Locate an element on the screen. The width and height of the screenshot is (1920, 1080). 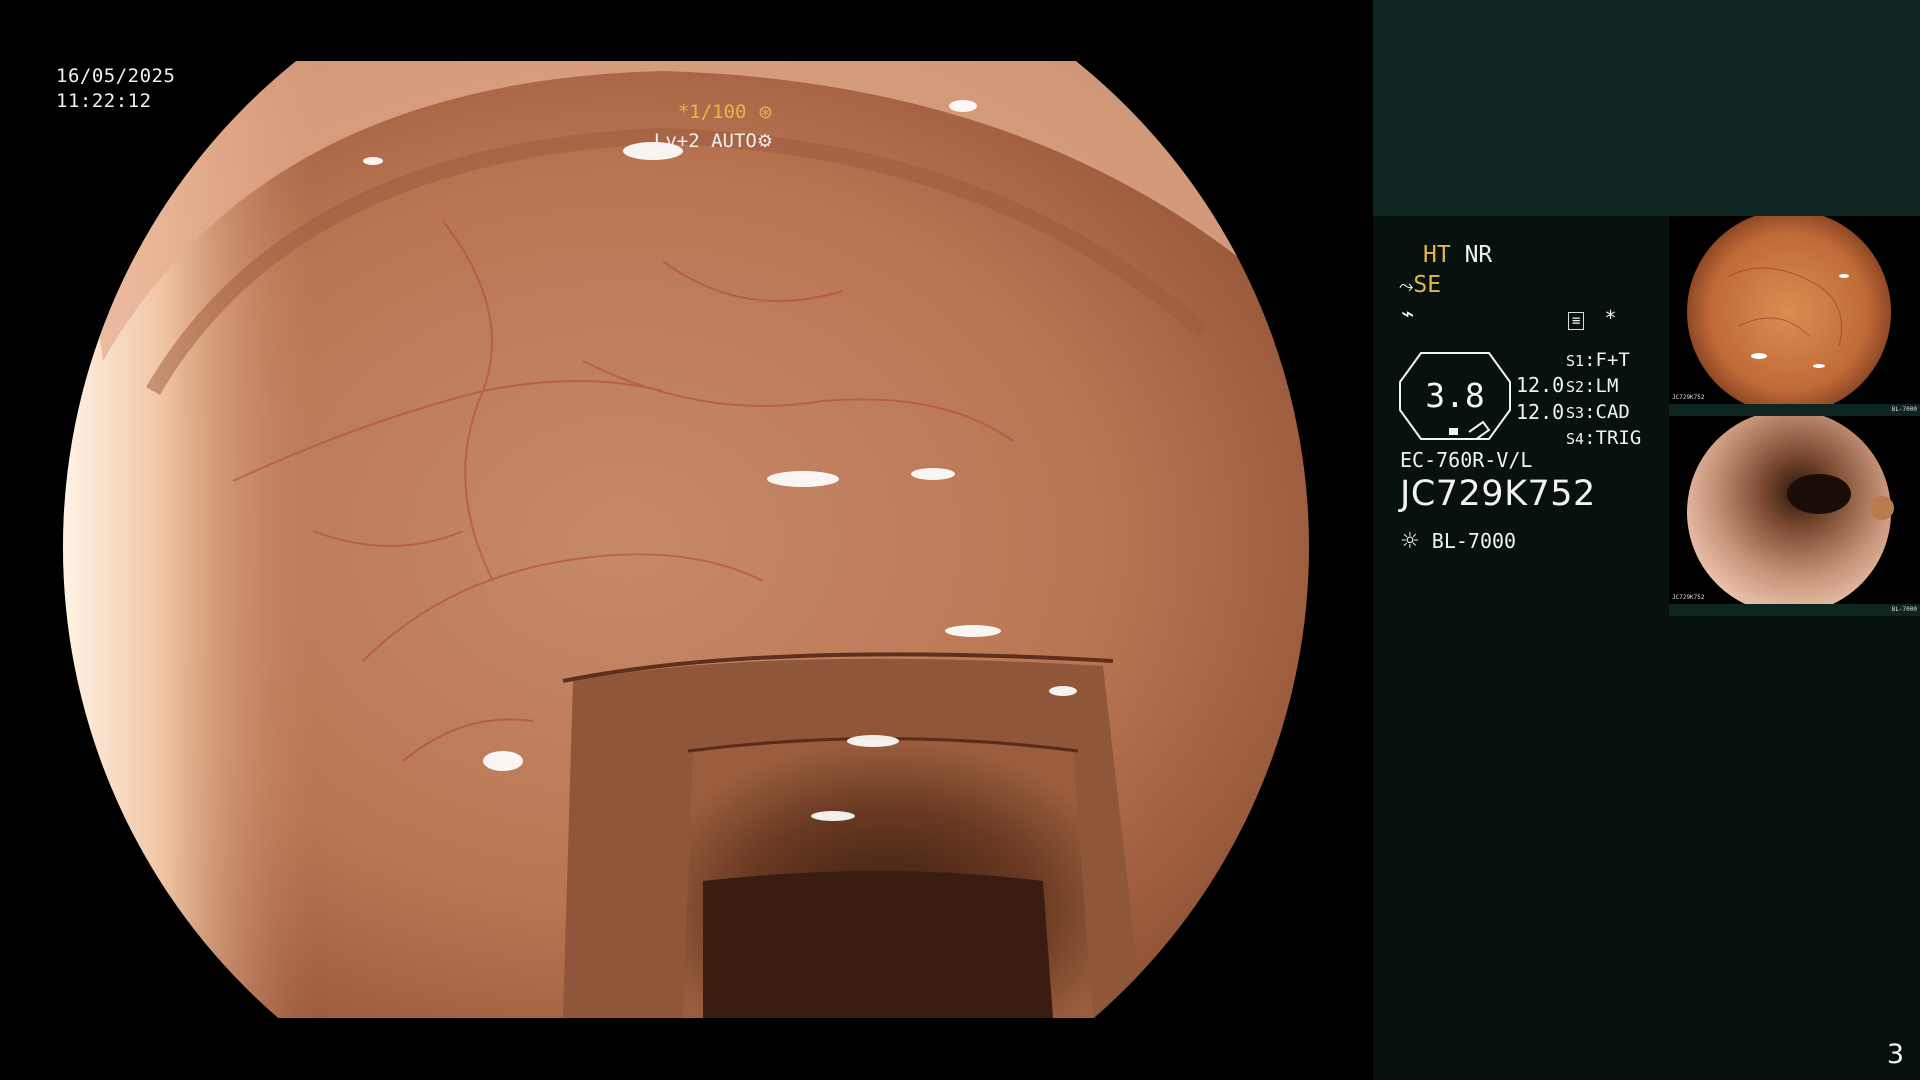
panel-header-area is located at coordinates (1646, 108).